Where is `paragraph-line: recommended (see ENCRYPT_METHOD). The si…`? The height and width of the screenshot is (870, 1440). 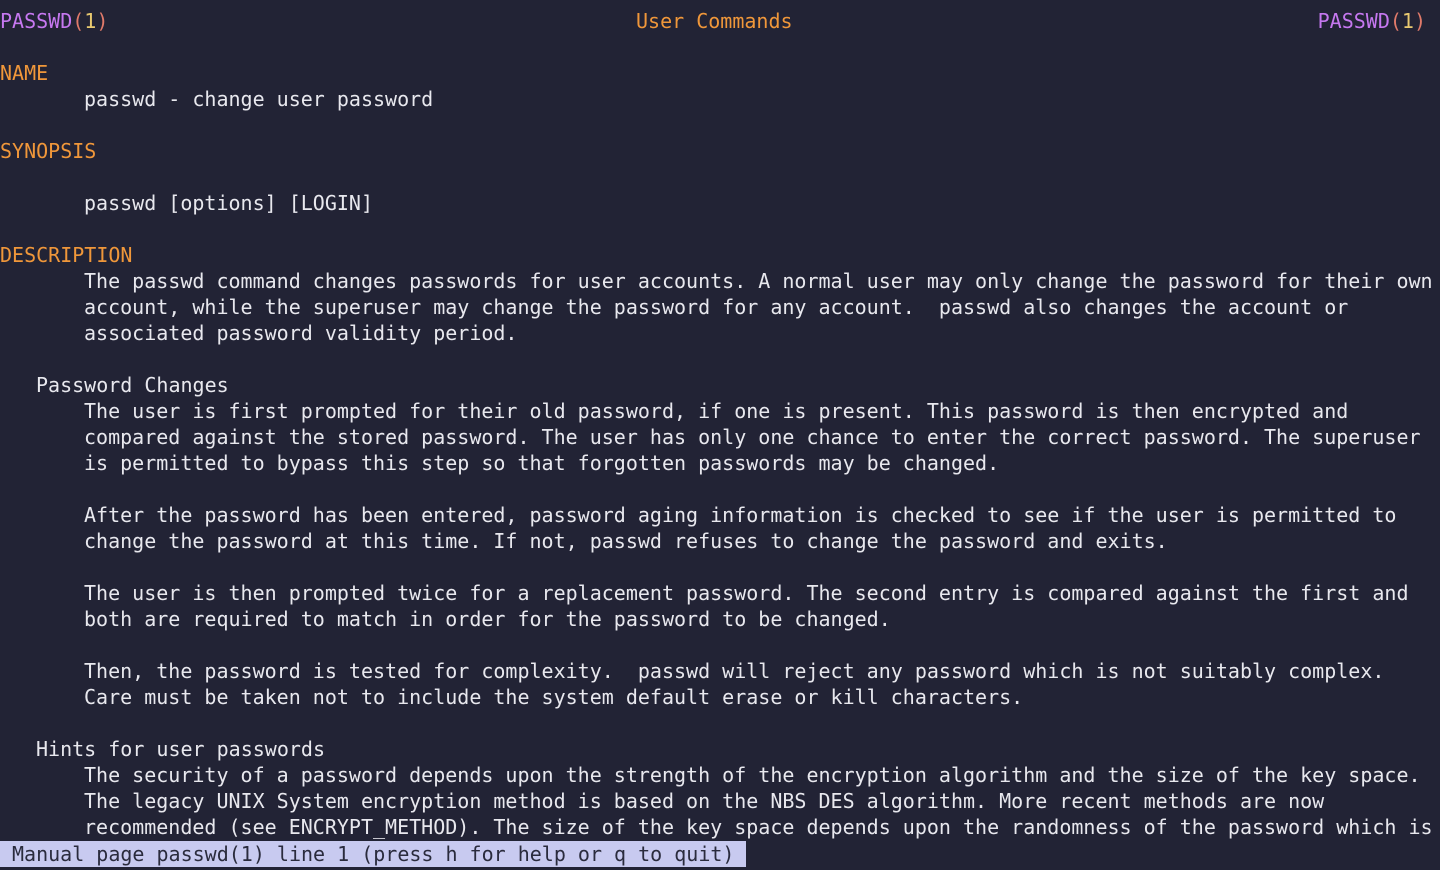
paragraph-line: recommended (see ENCRYPT_METHOD). The si… is located at coordinates (758, 827).